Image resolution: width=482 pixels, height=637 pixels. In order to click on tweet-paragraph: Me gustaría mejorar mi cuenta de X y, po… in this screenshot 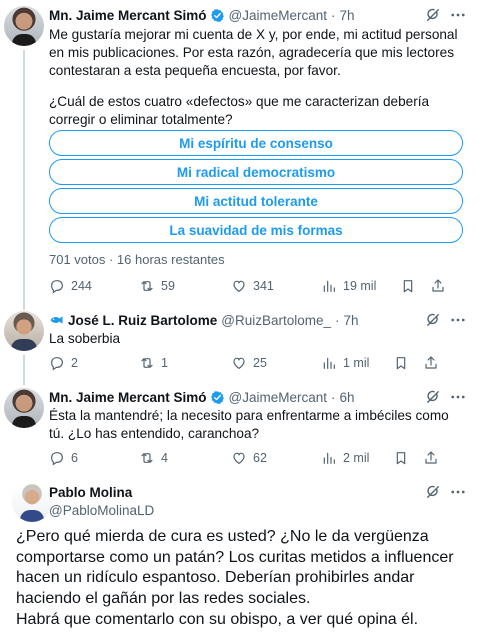, I will do `click(253, 52)`.